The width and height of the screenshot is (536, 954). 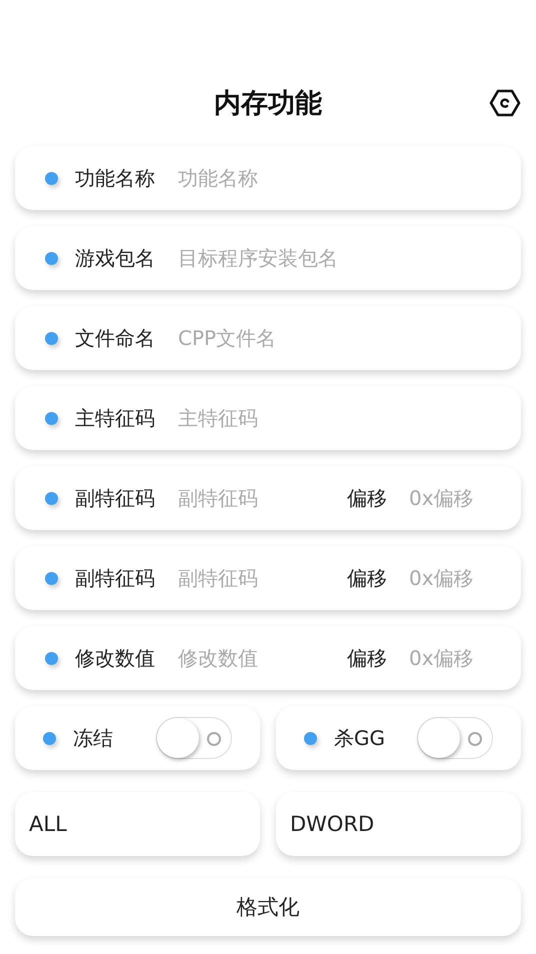 What do you see at coordinates (115, 338) in the screenshot?
I see `field-label: 文件命名` at bounding box center [115, 338].